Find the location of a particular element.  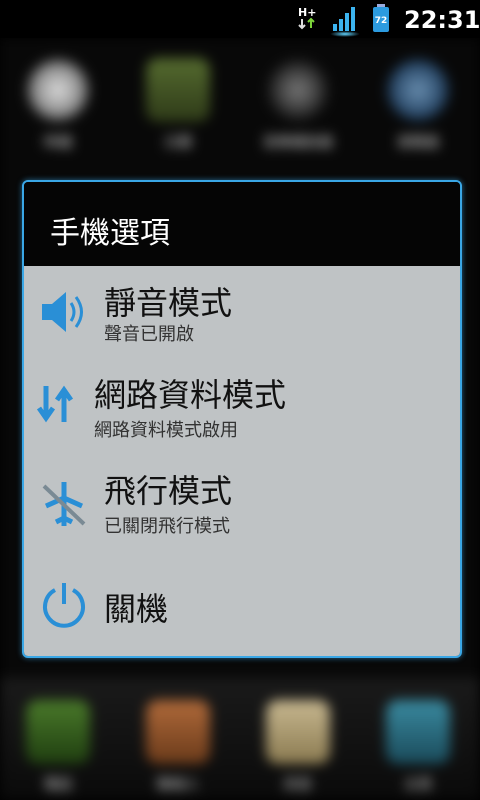

envelope-icon is located at coordinates (298, 732).